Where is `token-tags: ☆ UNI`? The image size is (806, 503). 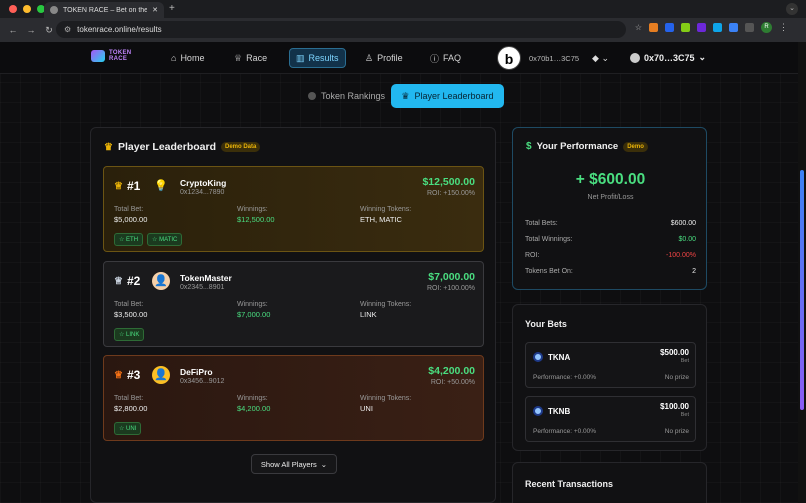
token-tags: ☆ UNI is located at coordinates (128, 428).